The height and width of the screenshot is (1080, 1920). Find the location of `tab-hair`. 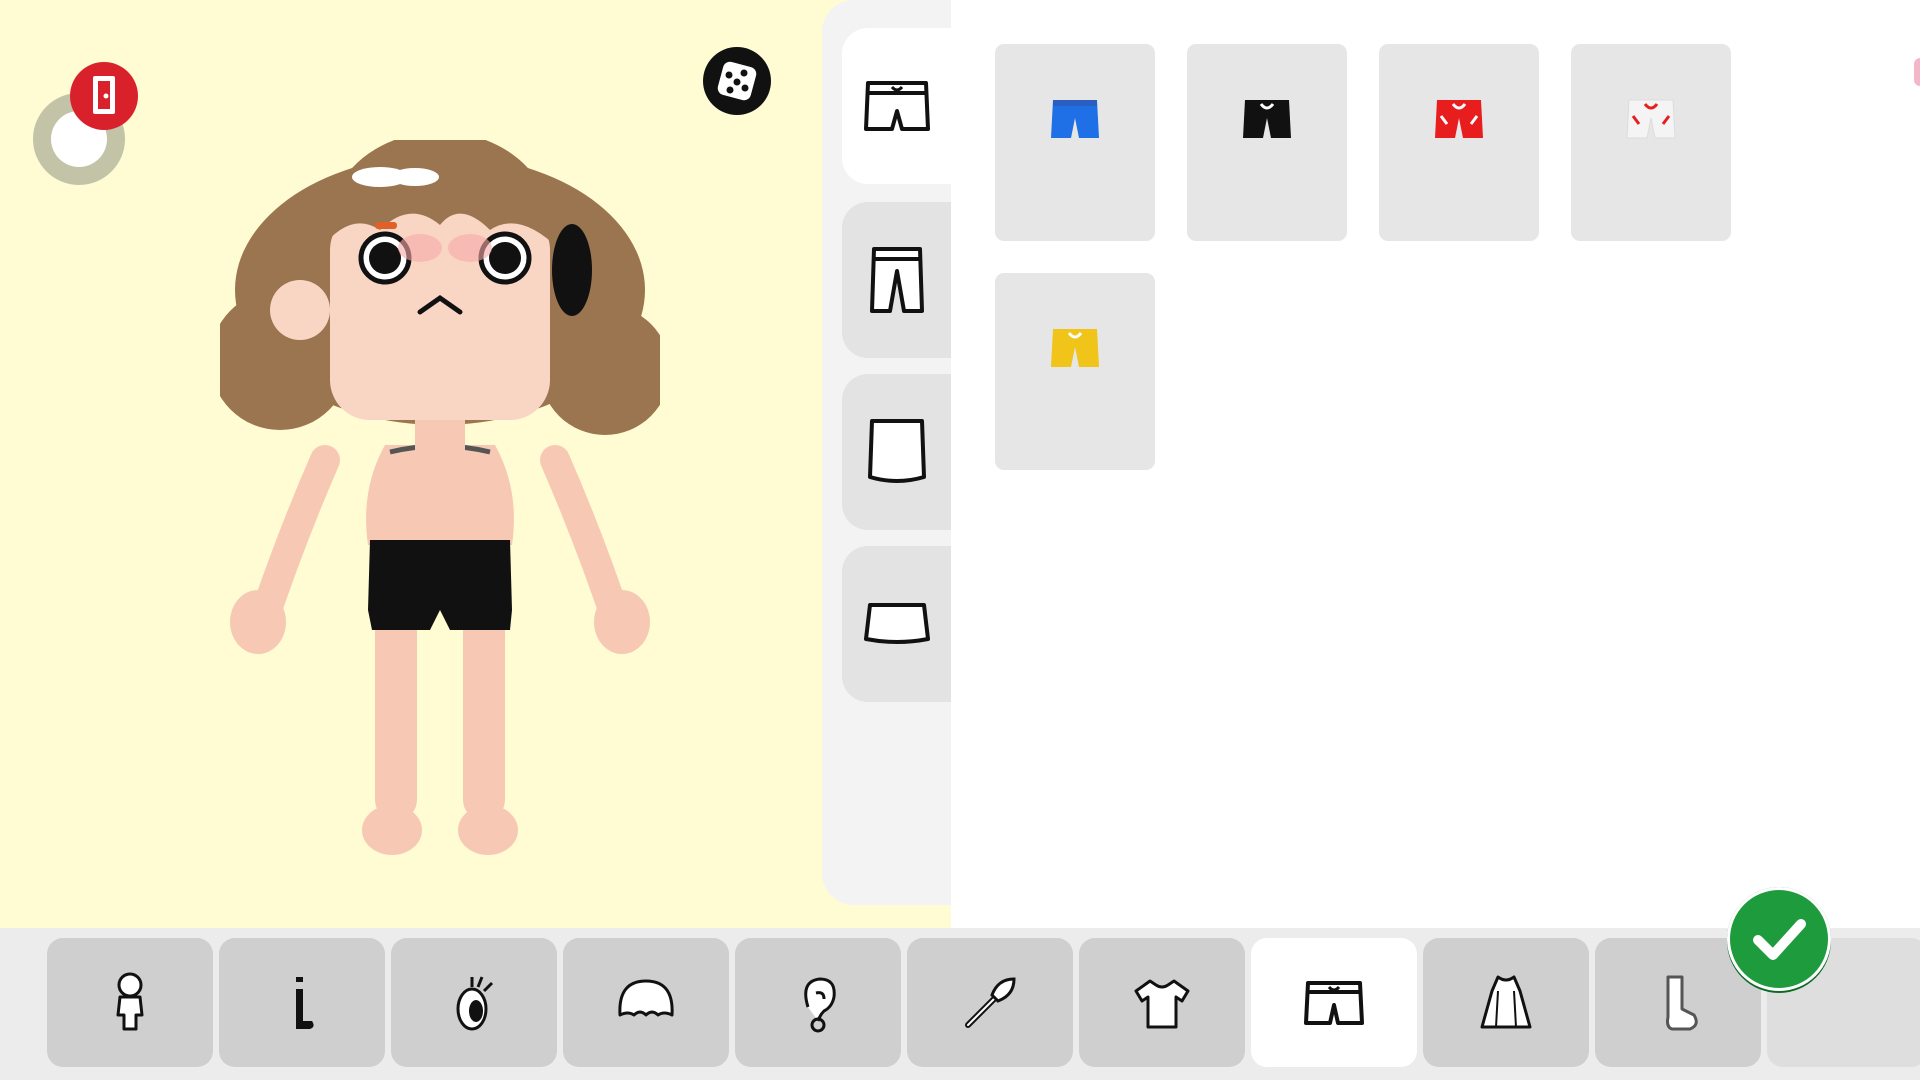

tab-hair is located at coordinates (646, 1002).